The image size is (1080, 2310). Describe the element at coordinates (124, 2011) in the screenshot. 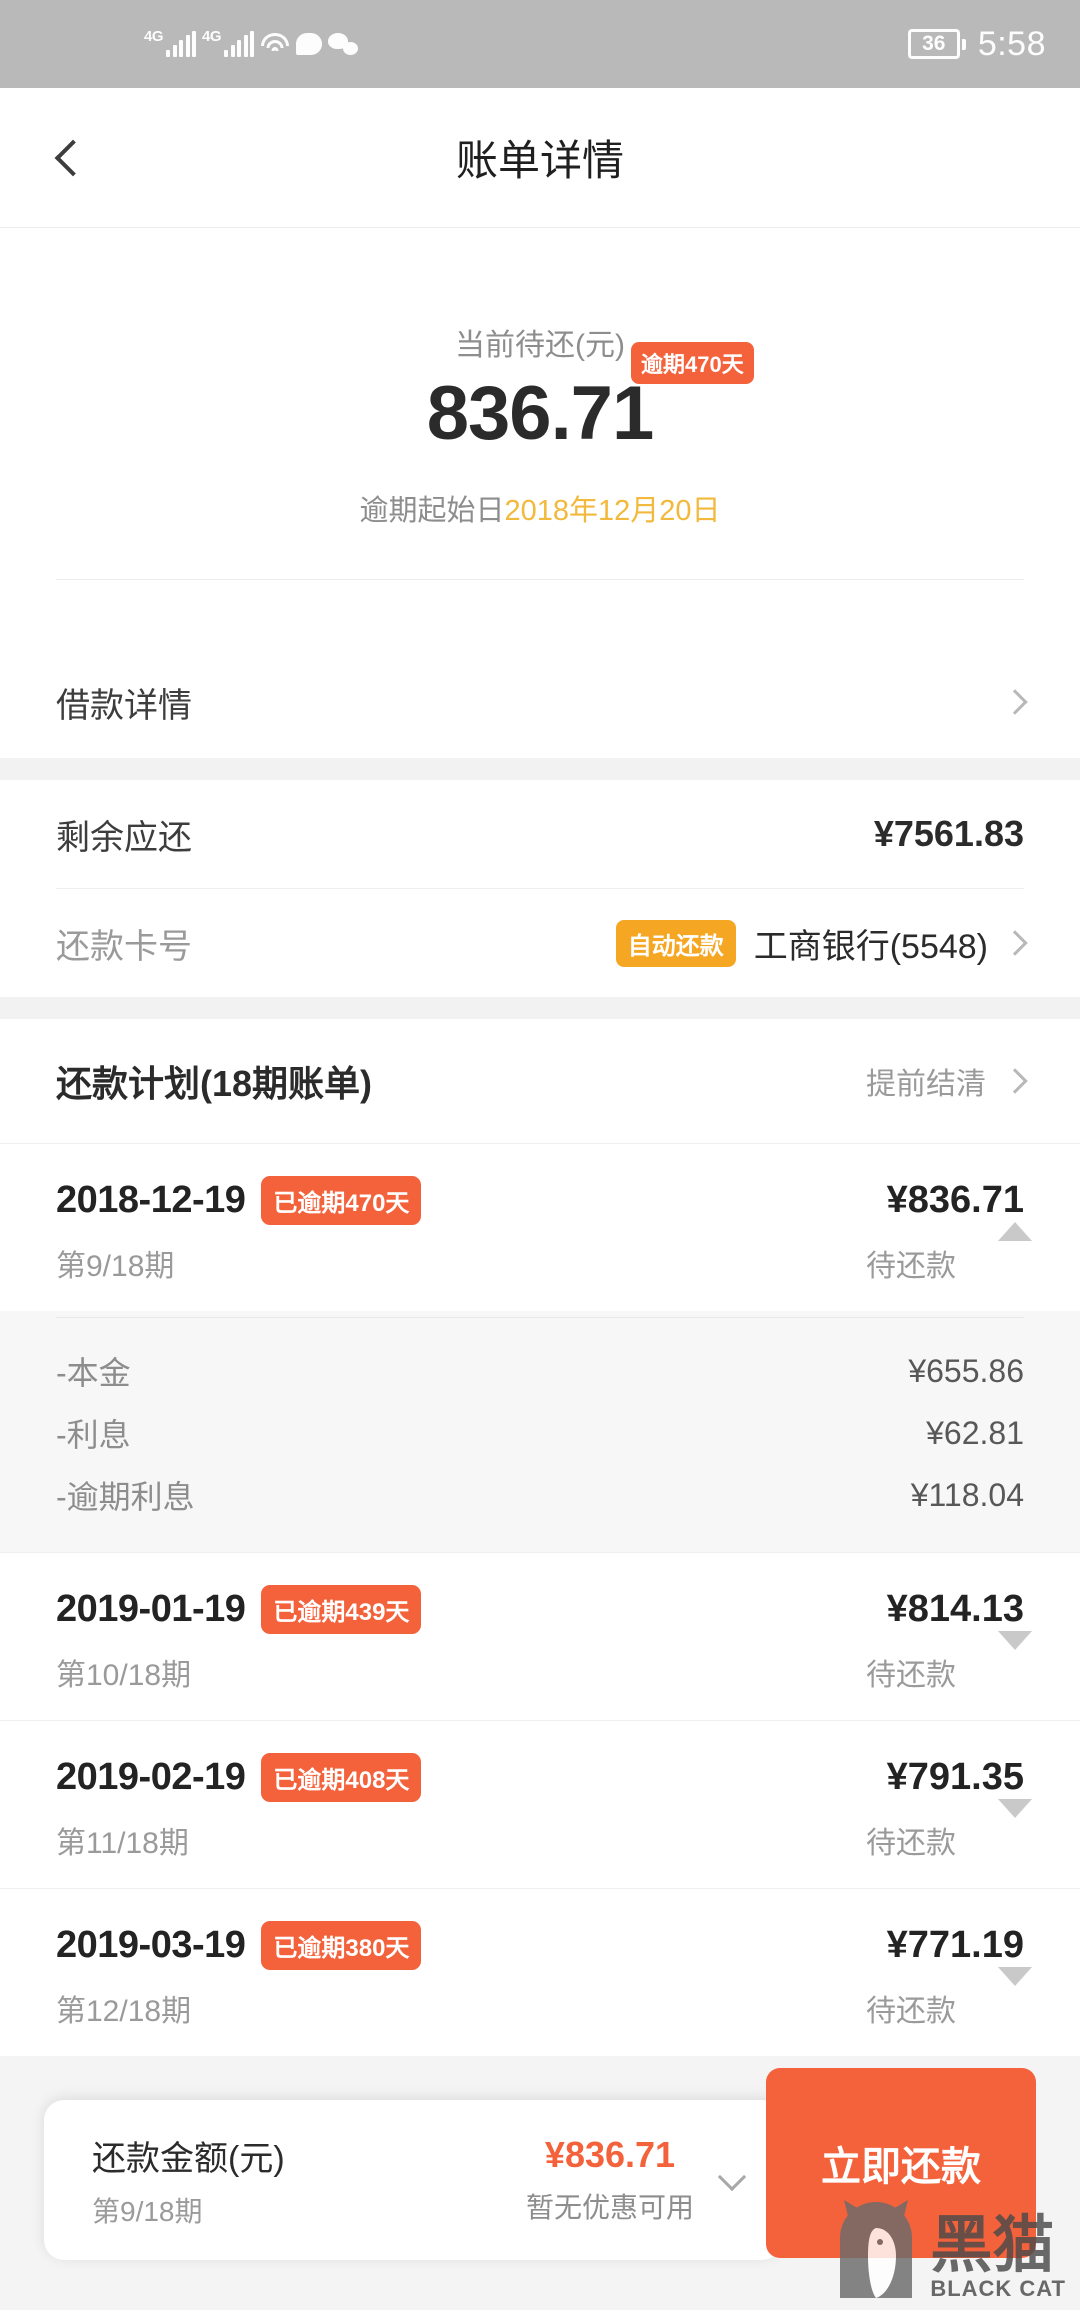

I see `installment-term: 第12/18期` at that location.